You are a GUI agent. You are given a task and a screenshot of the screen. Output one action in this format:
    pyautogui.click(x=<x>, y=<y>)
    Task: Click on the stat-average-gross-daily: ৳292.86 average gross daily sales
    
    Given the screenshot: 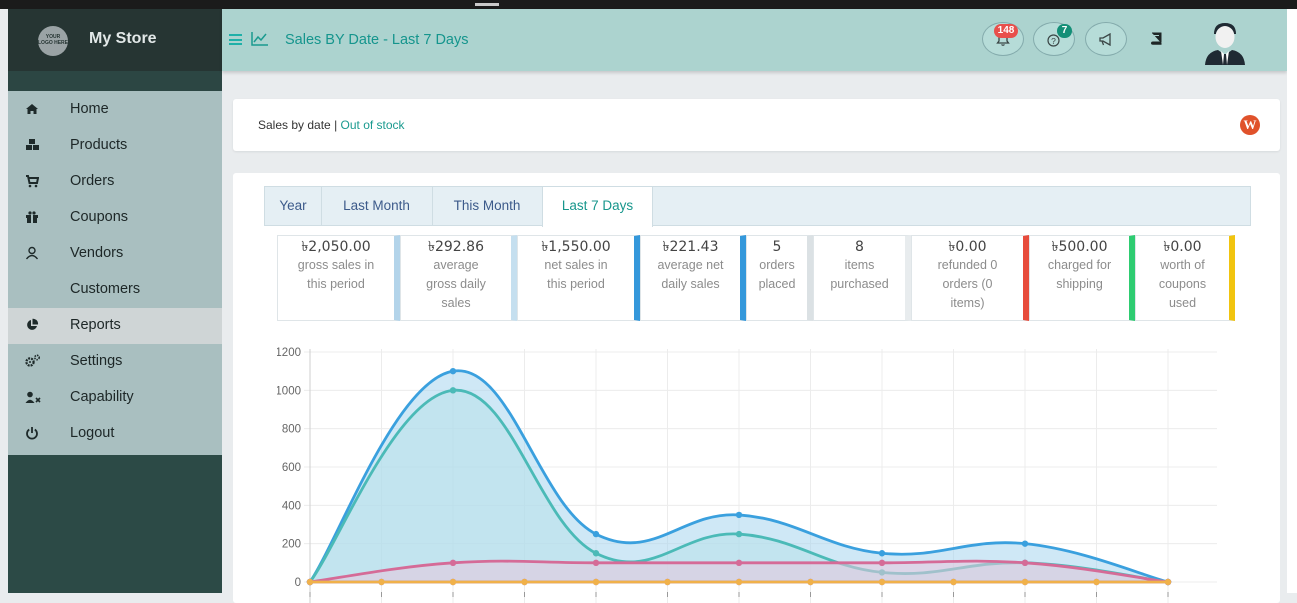 What is the action you would take?
    pyautogui.click(x=458, y=278)
    